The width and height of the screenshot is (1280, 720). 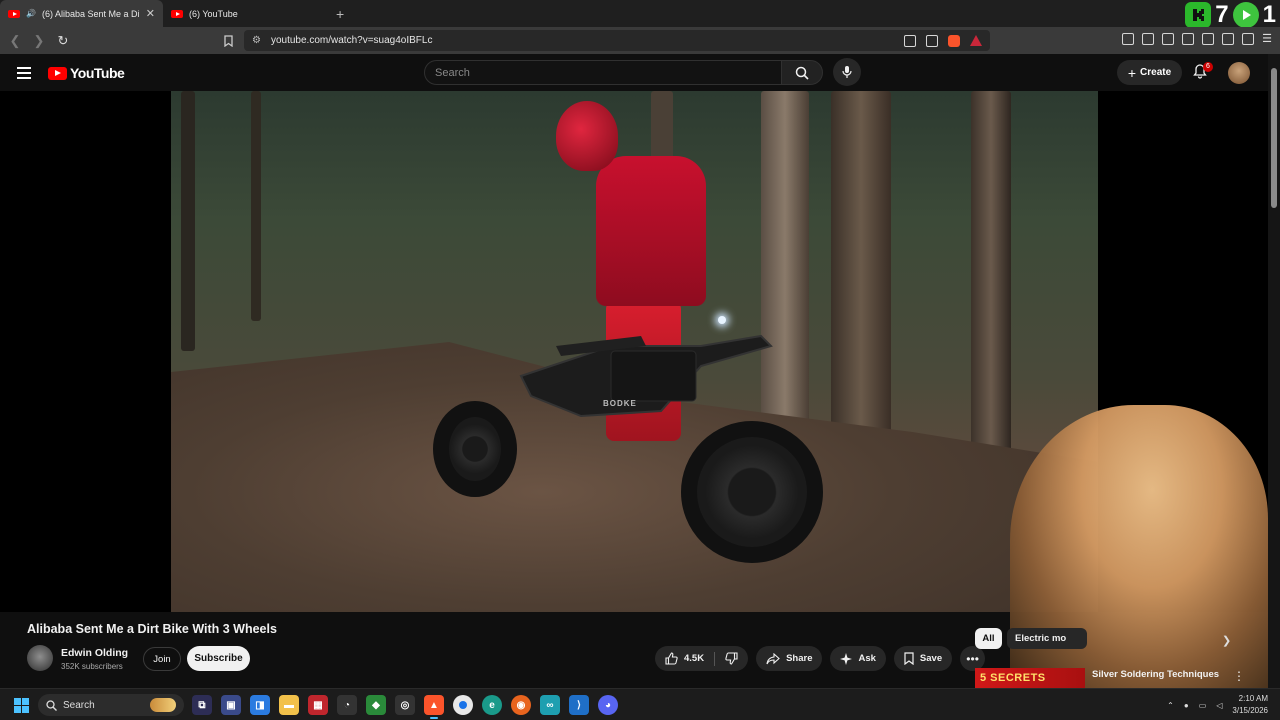 What do you see at coordinates (1203, 705) in the screenshot?
I see `network-icon: ▭` at bounding box center [1203, 705].